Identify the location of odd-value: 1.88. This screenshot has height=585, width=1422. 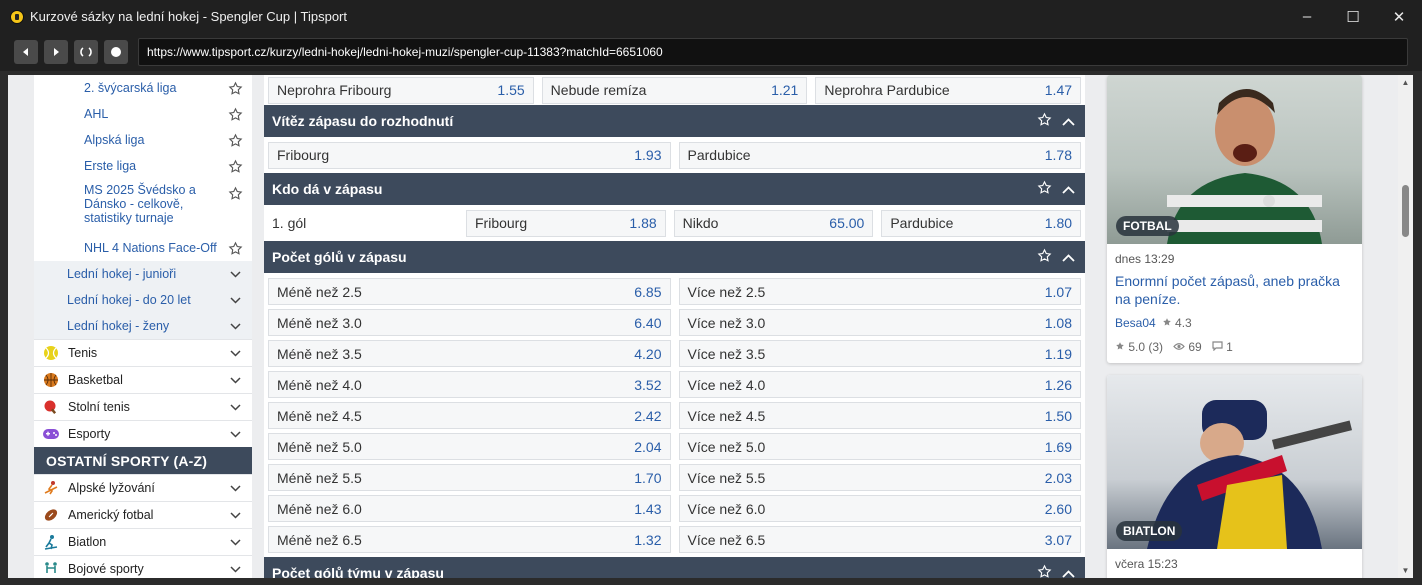
(643, 223).